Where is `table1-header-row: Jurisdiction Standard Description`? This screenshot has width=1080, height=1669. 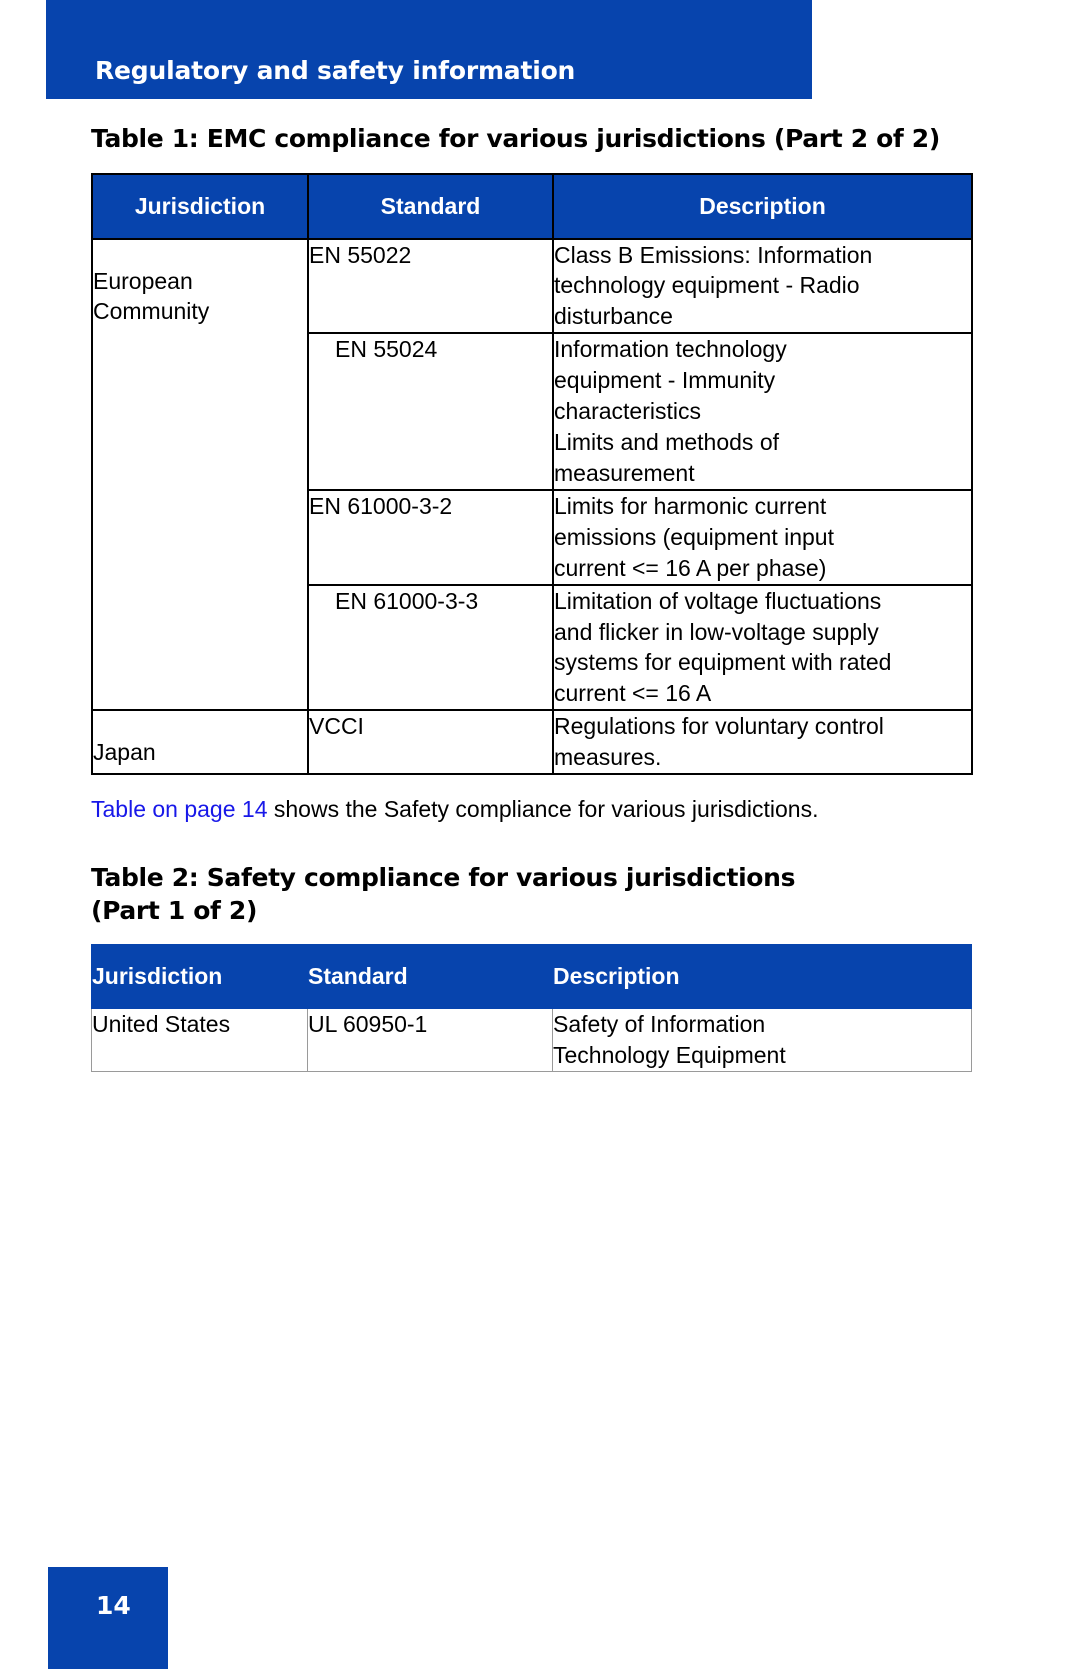 table1-header-row: Jurisdiction Standard Description is located at coordinates (532, 206).